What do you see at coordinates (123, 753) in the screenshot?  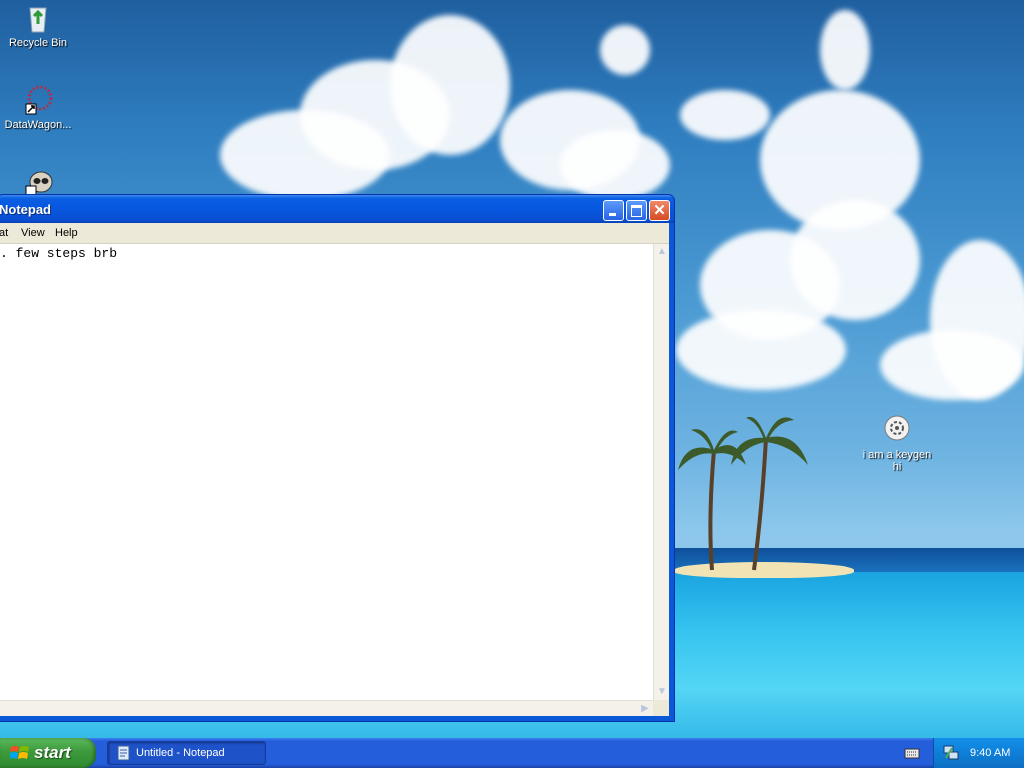 I see `notepad-icon` at bounding box center [123, 753].